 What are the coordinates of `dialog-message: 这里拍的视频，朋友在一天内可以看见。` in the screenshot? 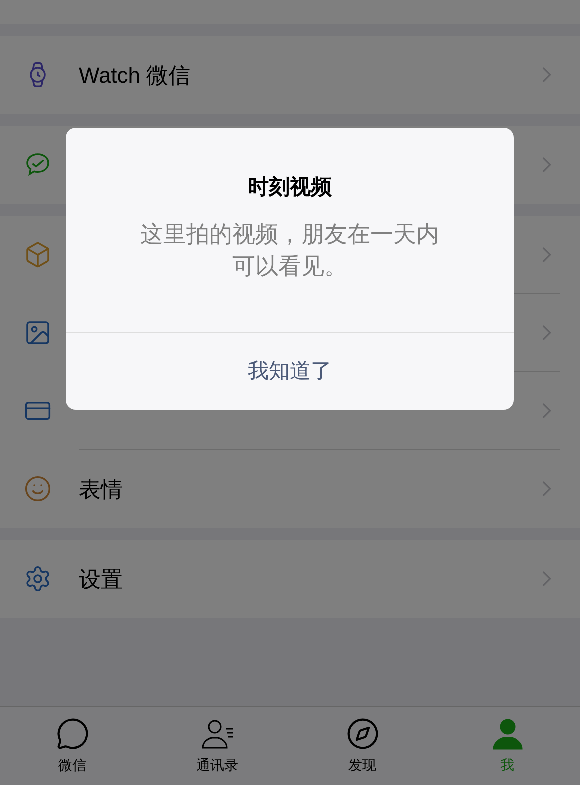 It's located at (290, 250).